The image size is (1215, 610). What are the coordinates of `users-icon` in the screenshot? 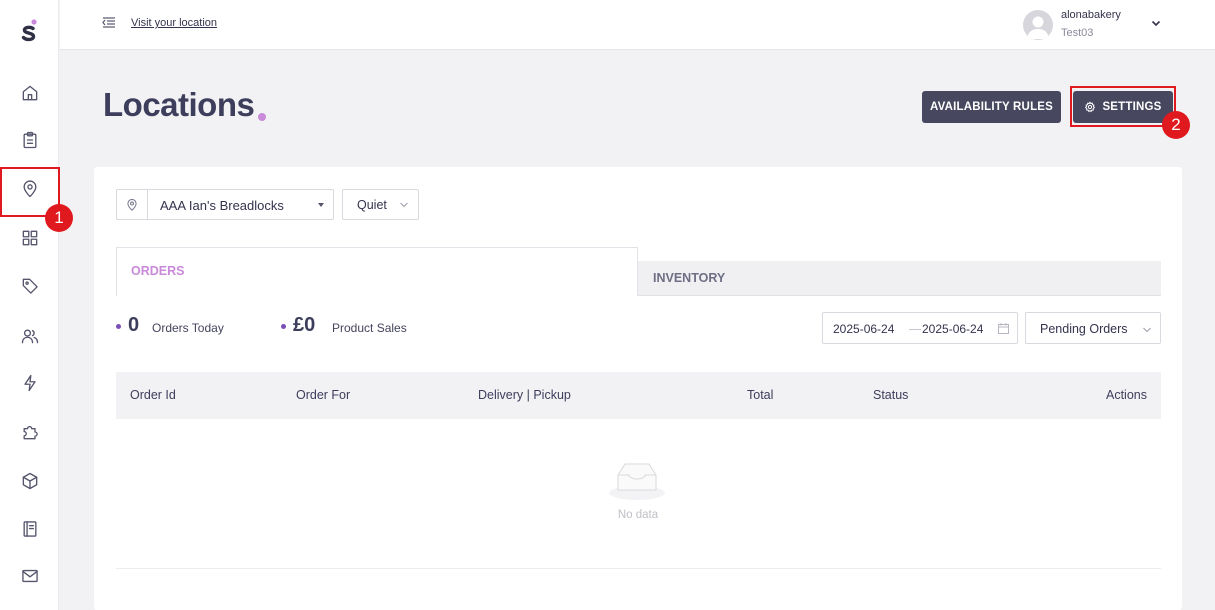 It's located at (29, 336).